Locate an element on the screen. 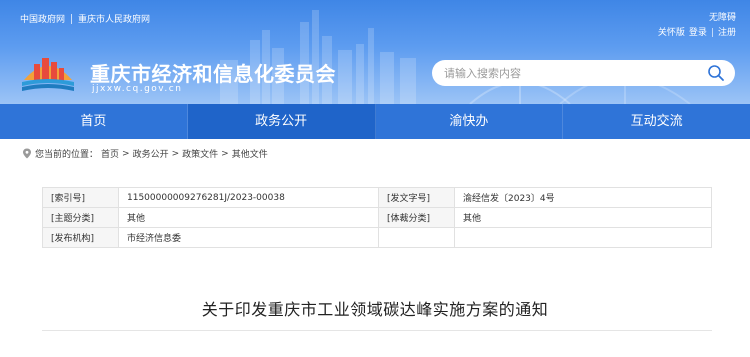 Image resolution: width=750 pixels, height=357 pixels. search-bar is located at coordinates (583, 73).